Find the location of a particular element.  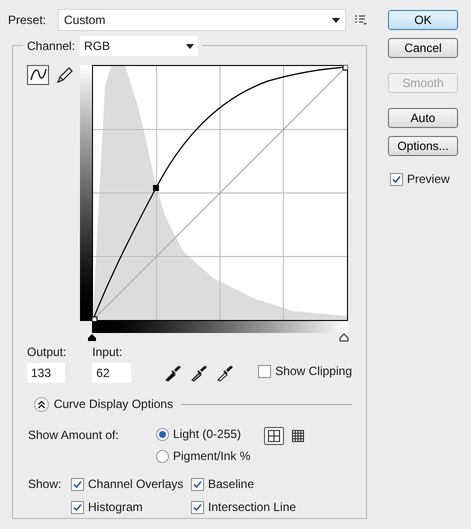

show-clipping-label: Show Clipping is located at coordinates (313, 371).